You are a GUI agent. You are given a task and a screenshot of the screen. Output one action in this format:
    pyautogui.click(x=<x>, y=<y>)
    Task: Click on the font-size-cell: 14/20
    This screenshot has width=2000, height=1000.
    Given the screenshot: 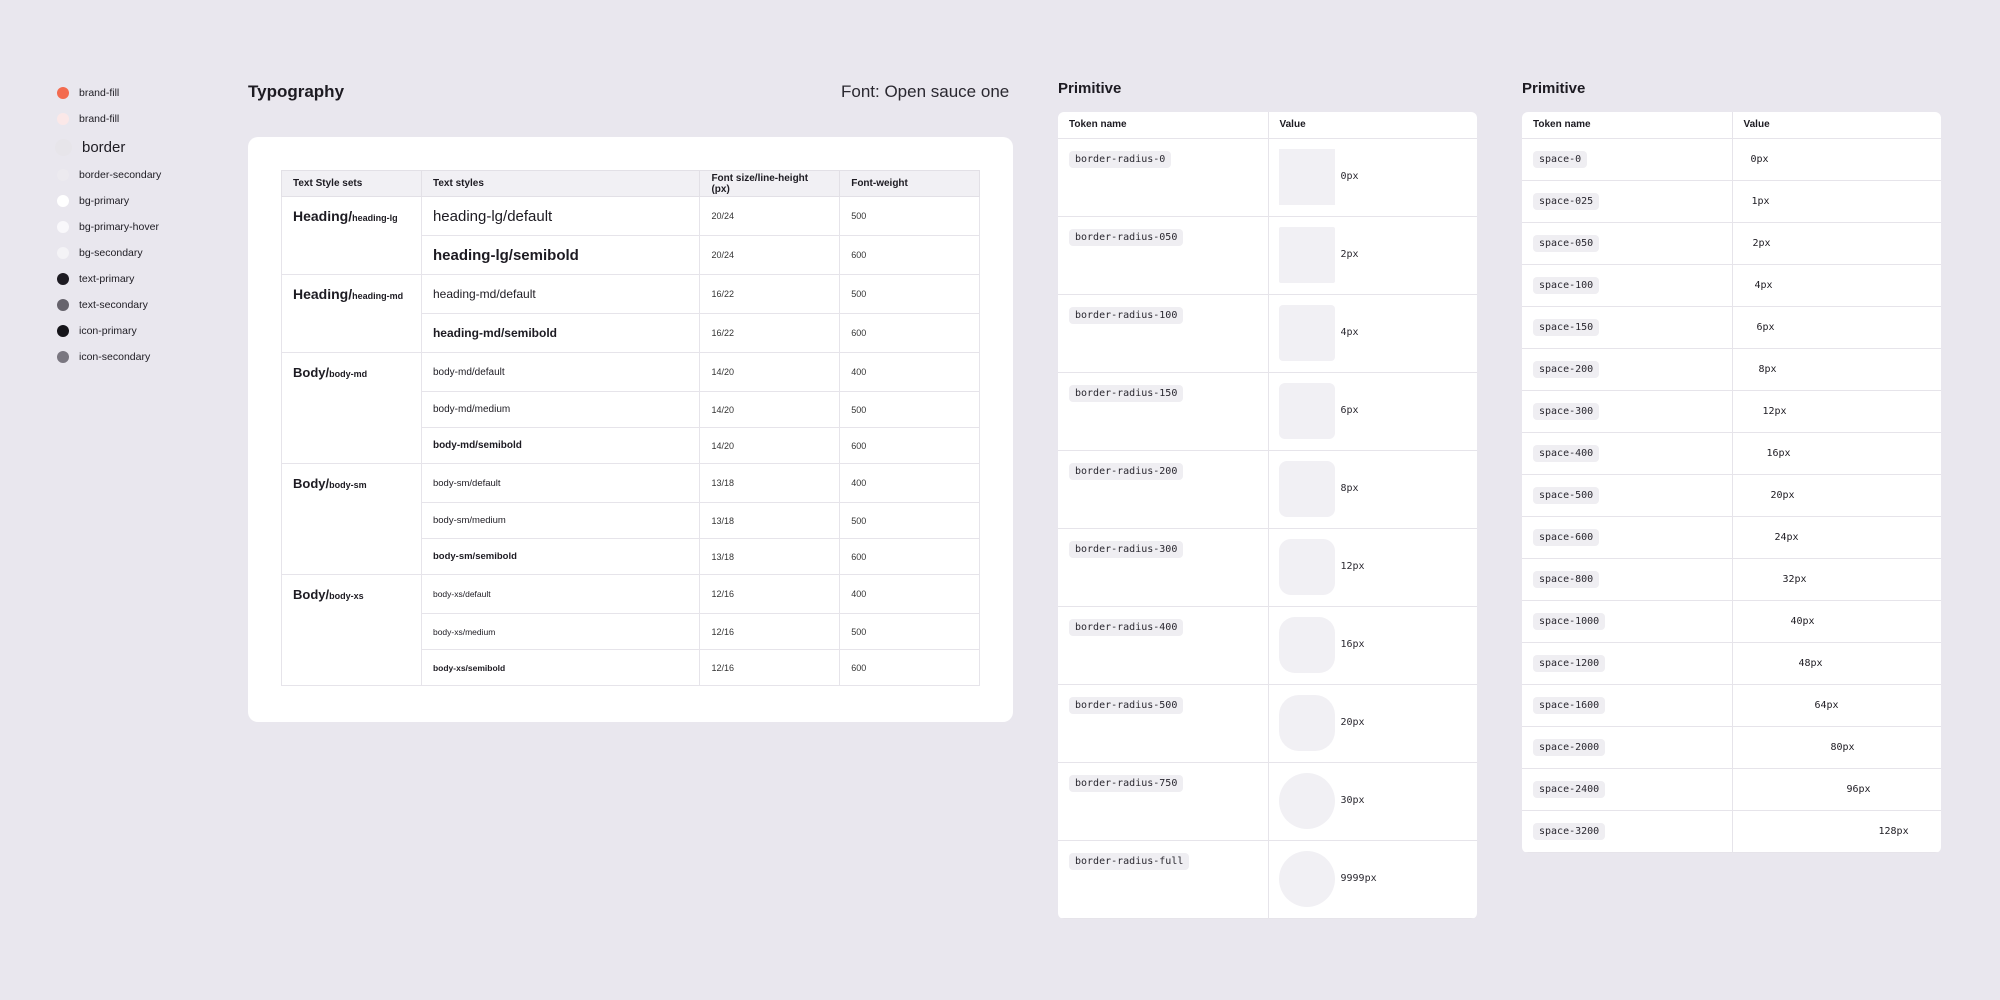 What is the action you would take?
    pyautogui.click(x=770, y=409)
    